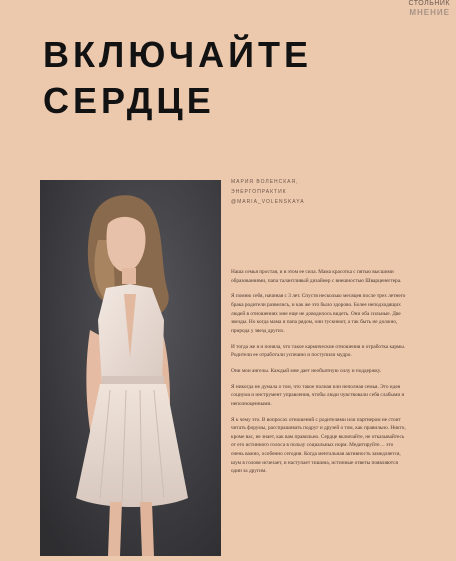 The height and width of the screenshot is (561, 456). Describe the element at coordinates (259, 192) in the screenshot. I see `author-role: ЭНЕРГОПРАКТИК` at that location.